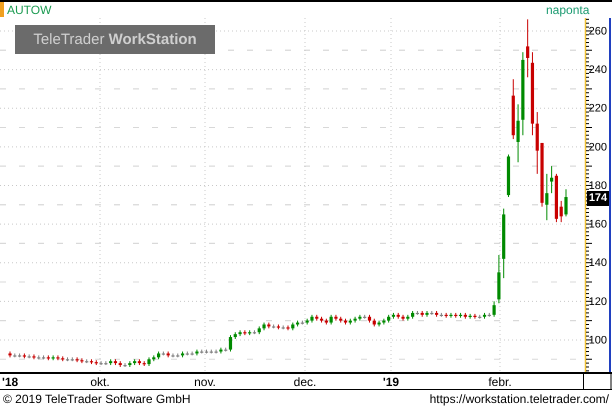 The width and height of the screenshot is (612, 409). What do you see at coordinates (519, 399) in the screenshot?
I see `url-text: https://workstation.teletrader.com/` at bounding box center [519, 399].